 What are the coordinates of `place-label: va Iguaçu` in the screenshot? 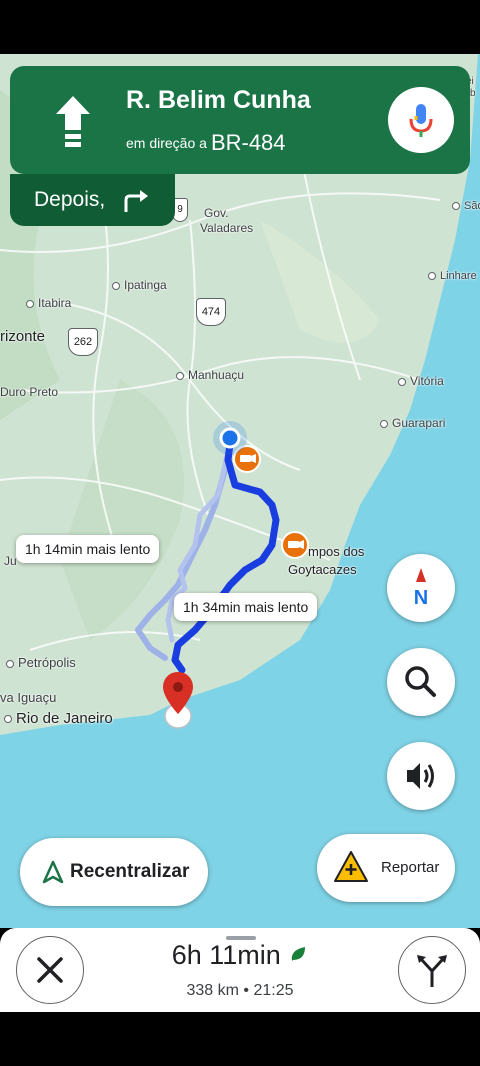 It's located at (28, 697).